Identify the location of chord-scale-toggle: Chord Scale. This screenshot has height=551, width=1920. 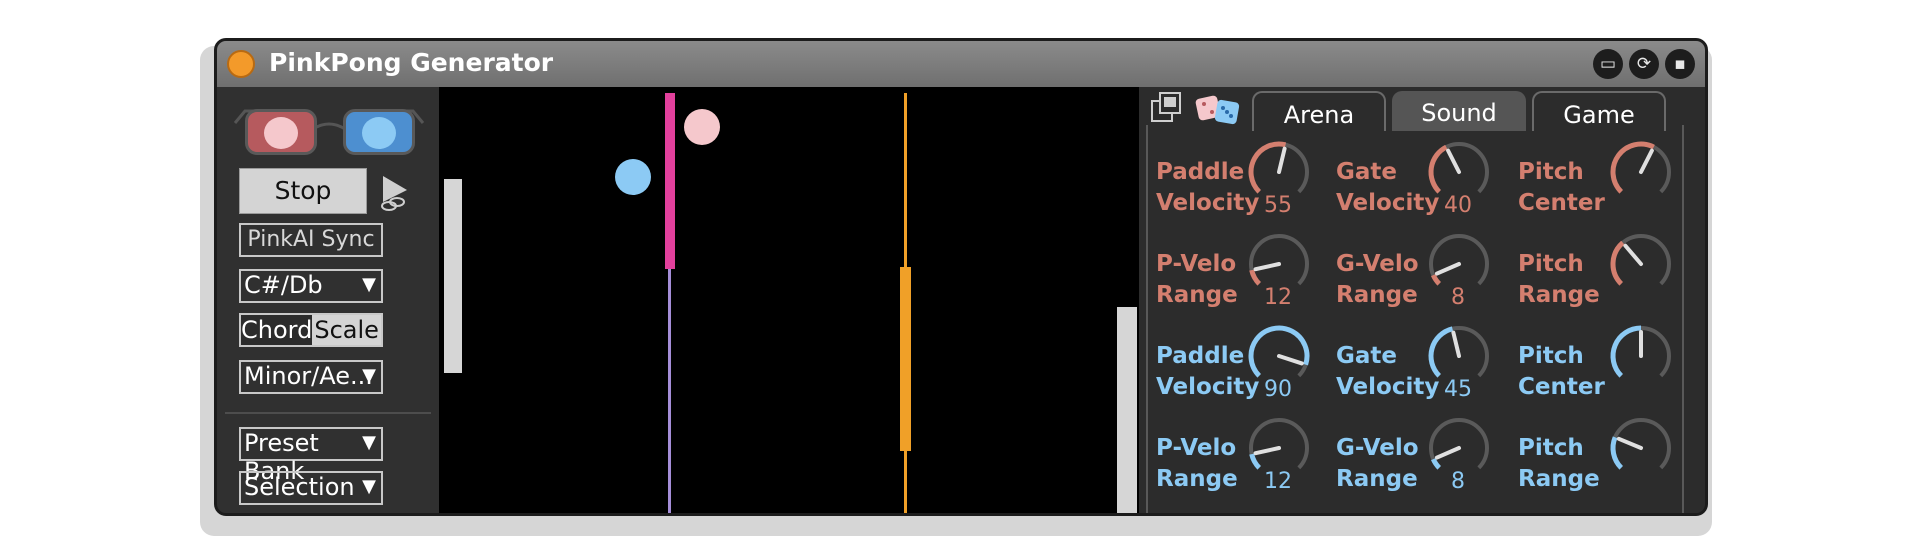
(311, 330).